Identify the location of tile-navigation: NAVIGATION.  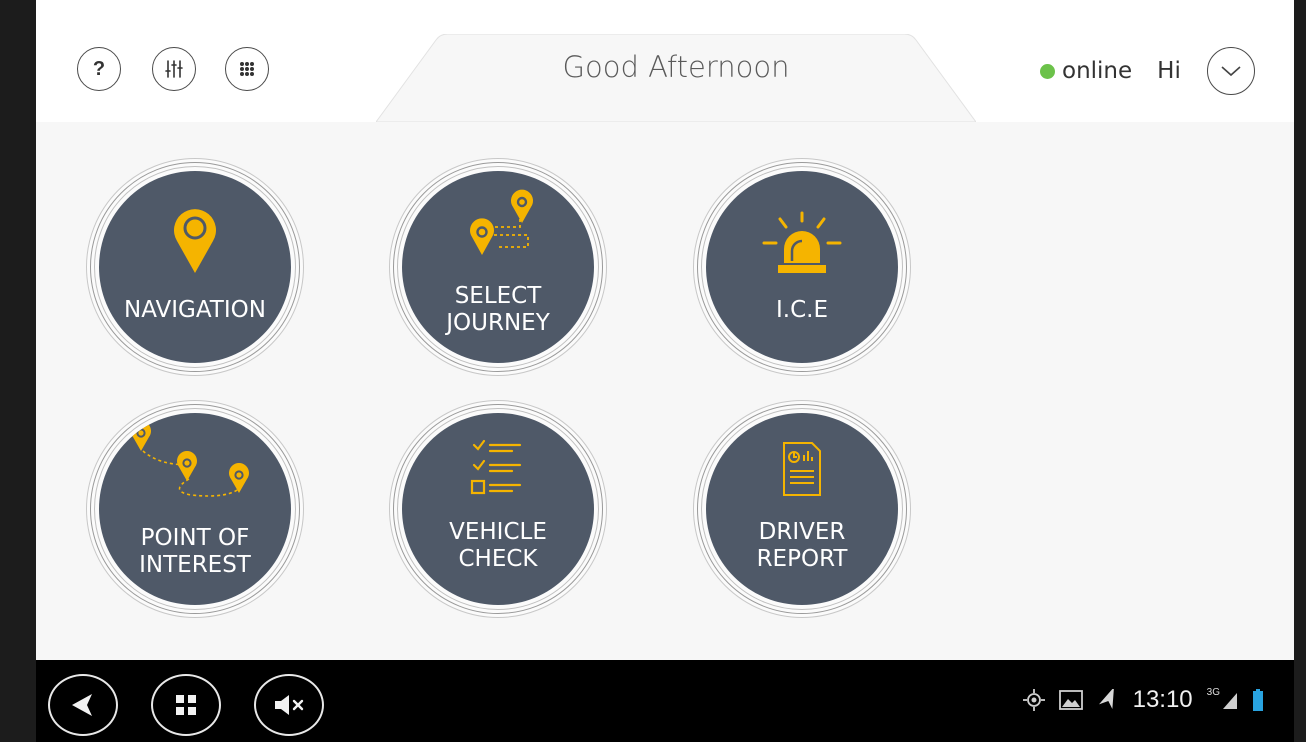
(195, 267).